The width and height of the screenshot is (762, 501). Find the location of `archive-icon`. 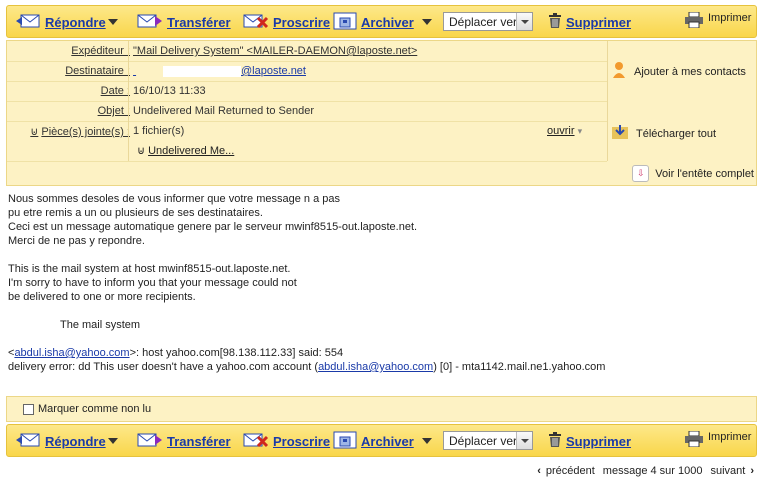

archive-icon is located at coordinates (345, 22).